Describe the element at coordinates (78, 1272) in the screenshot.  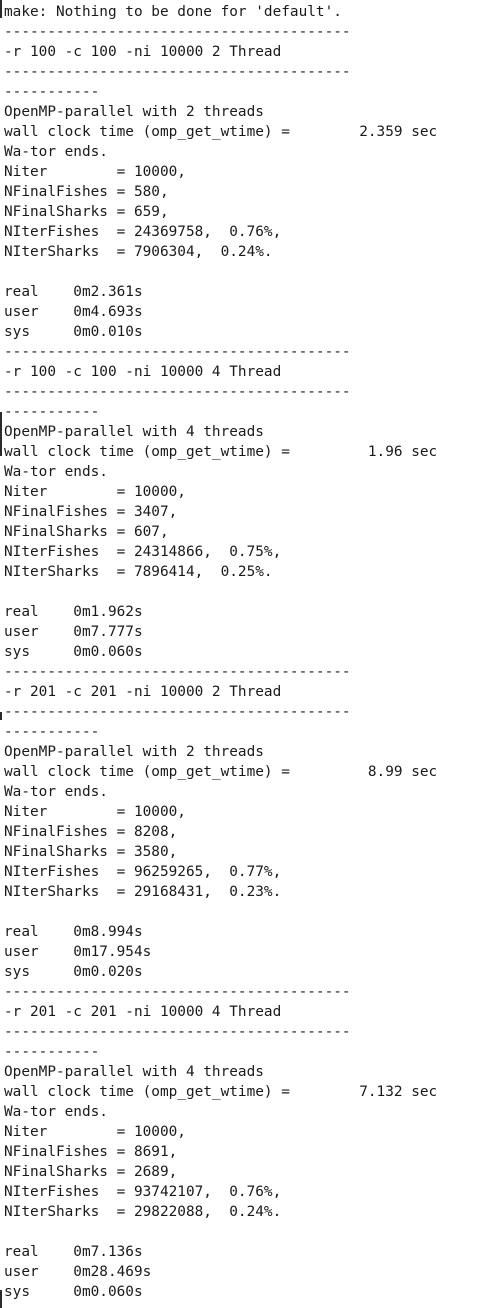
I see `terminal-line: user 0m28.469s` at that location.